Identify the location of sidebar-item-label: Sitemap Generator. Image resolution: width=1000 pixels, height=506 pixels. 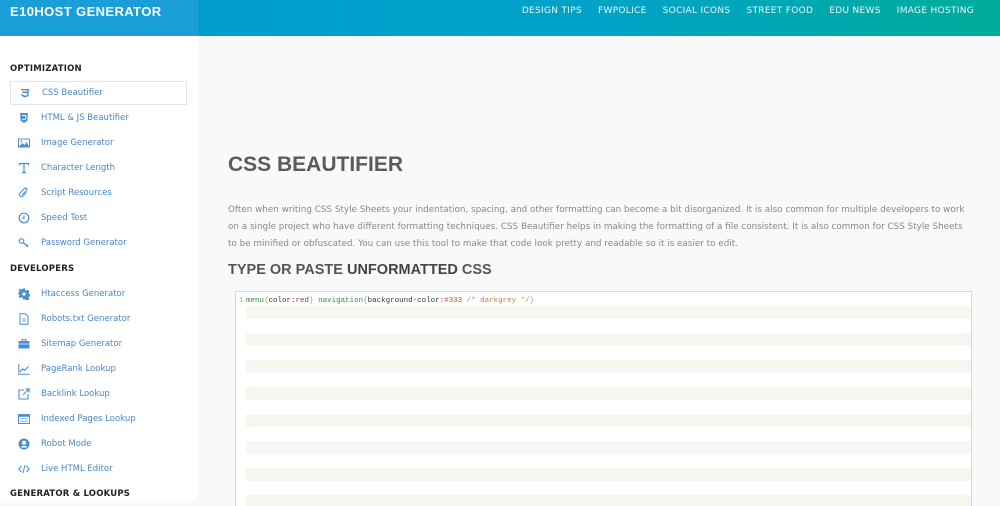
(82, 344).